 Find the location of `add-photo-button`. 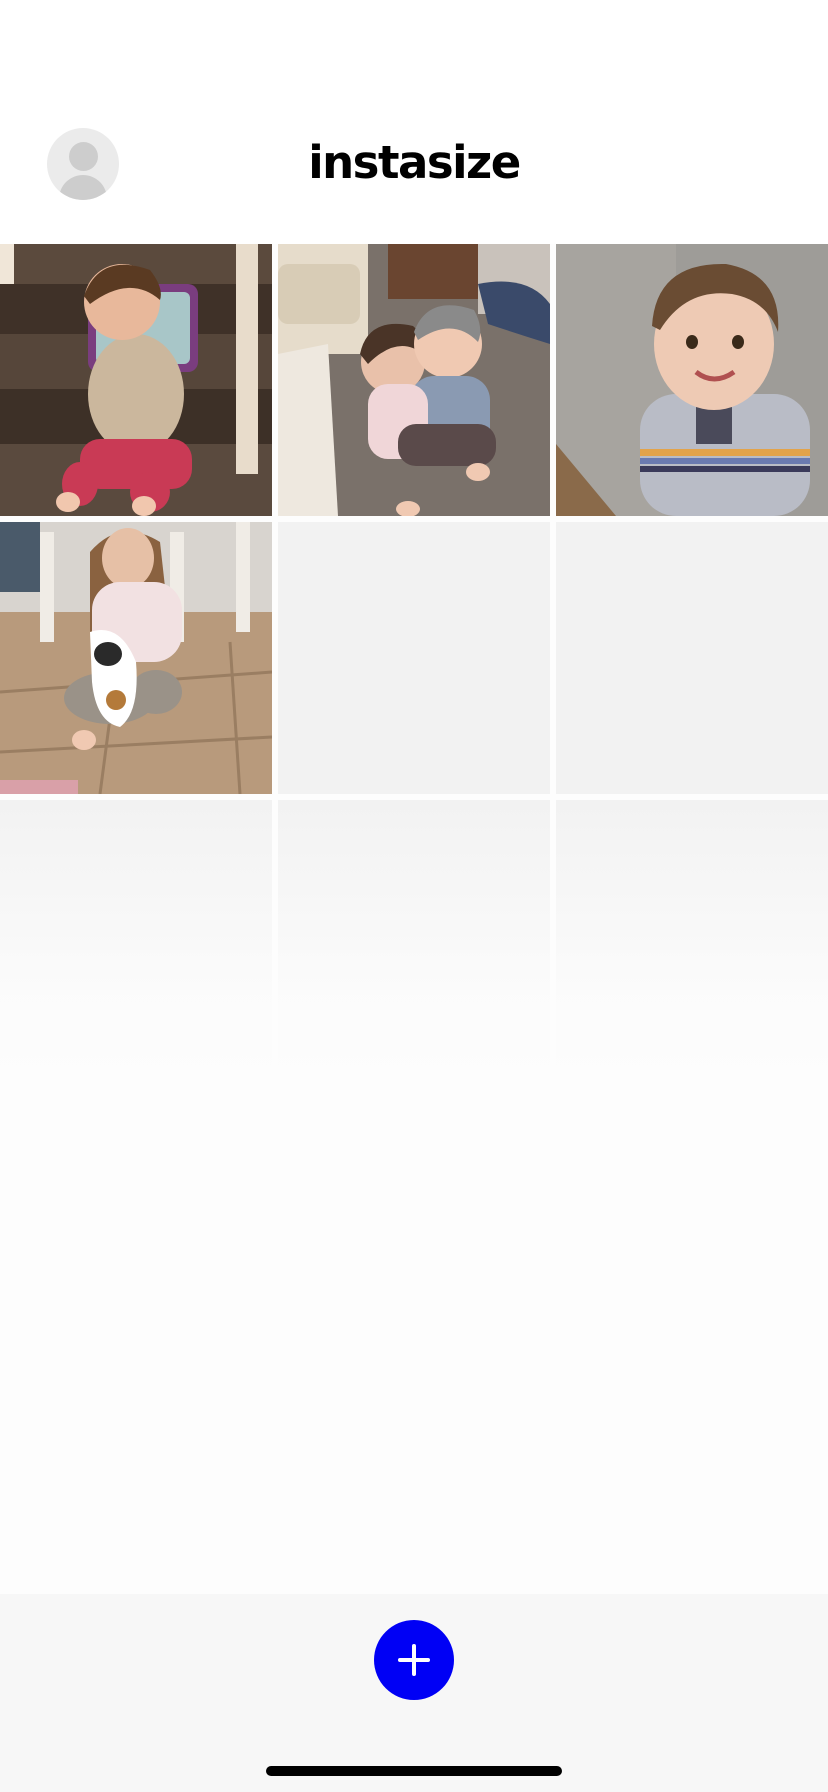

add-photo-button is located at coordinates (414, 1660).